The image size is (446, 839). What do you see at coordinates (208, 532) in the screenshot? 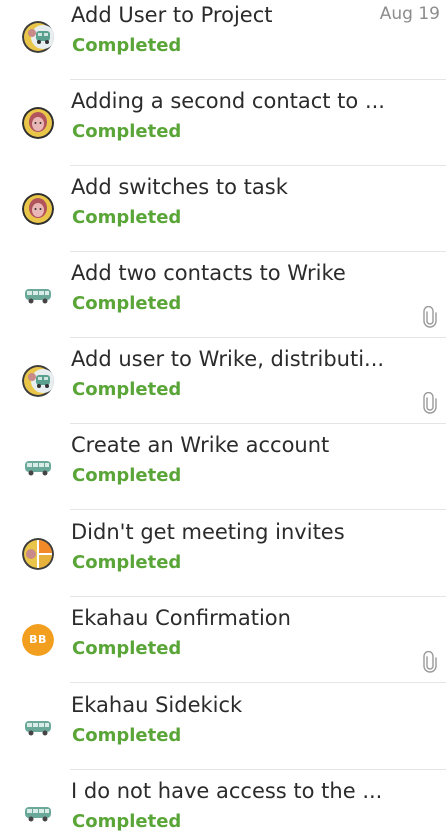
I see `task-title: Didn't get meeting invites` at bounding box center [208, 532].